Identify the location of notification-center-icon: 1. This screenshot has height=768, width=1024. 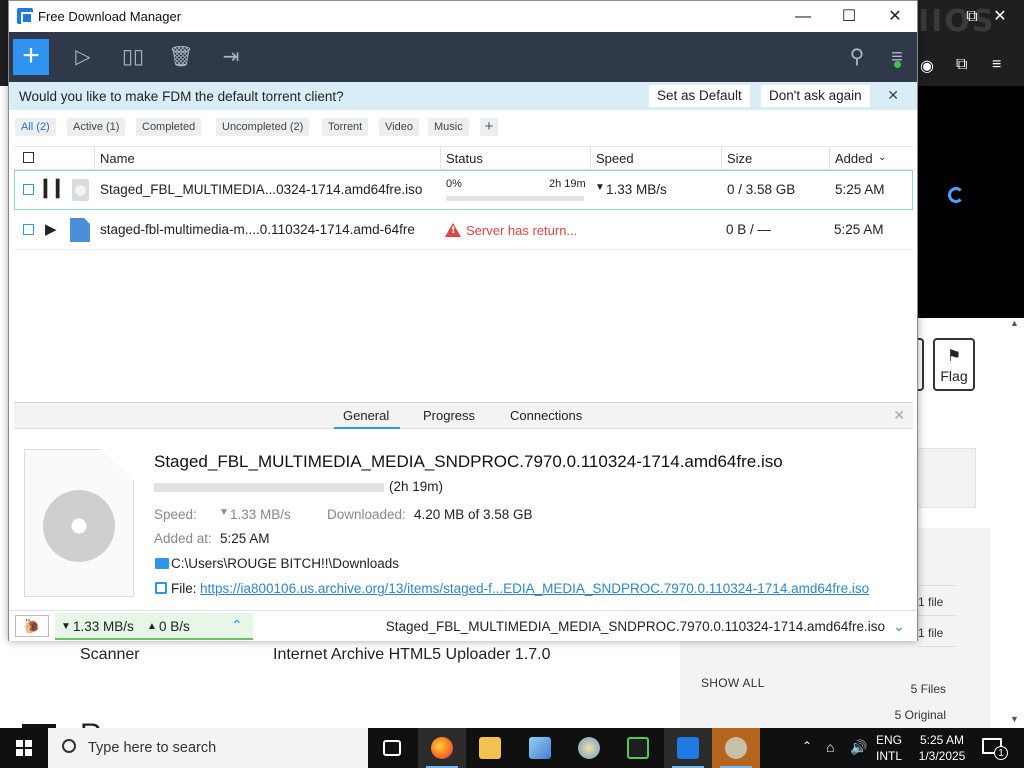
(995, 749).